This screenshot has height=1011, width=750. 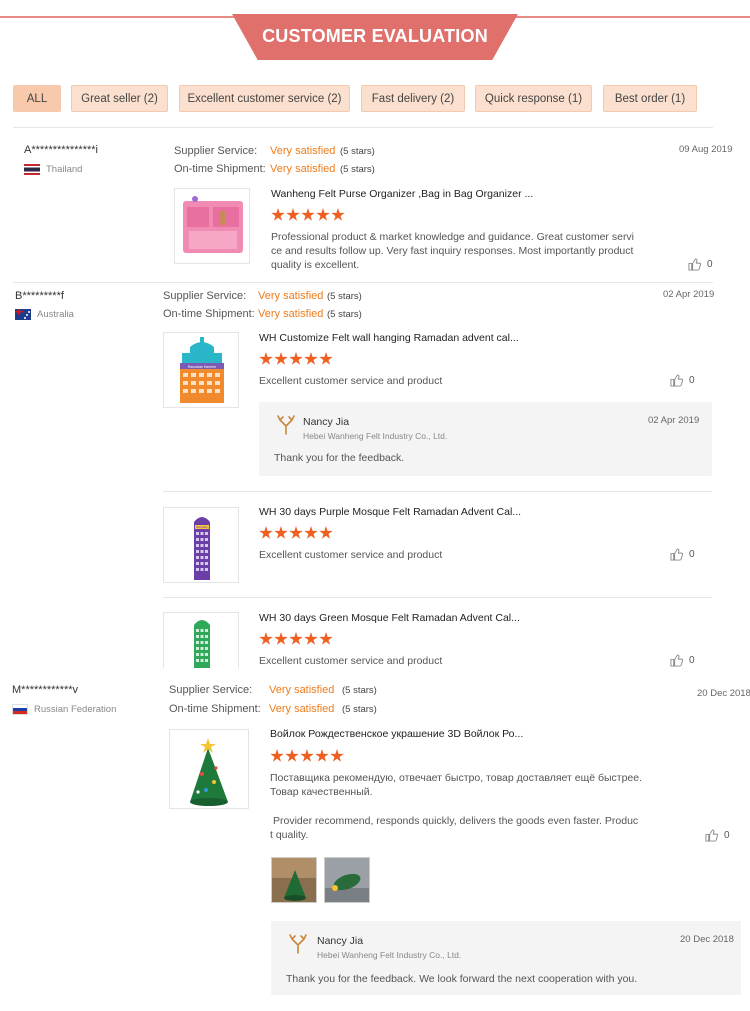 I want to click on page-title: CUSTOMER EVALUATION, so click(x=375, y=37).